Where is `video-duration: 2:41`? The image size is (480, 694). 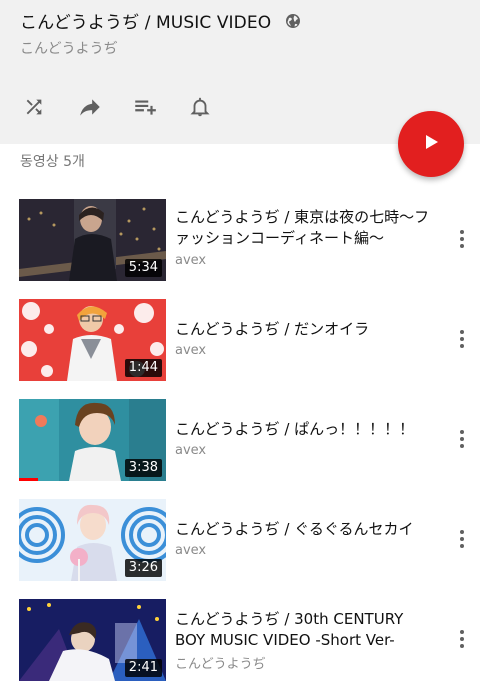 video-duration: 2:41 is located at coordinates (143, 668).